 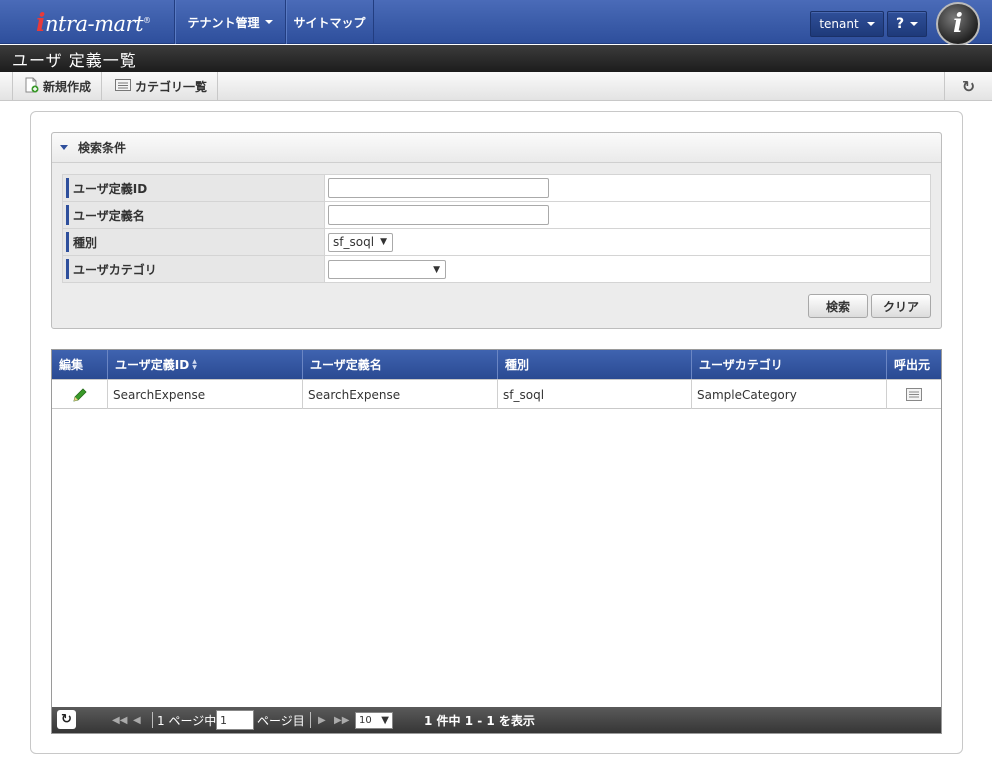 I want to click on cell-user-def-name: SearchExpense, so click(x=400, y=394).